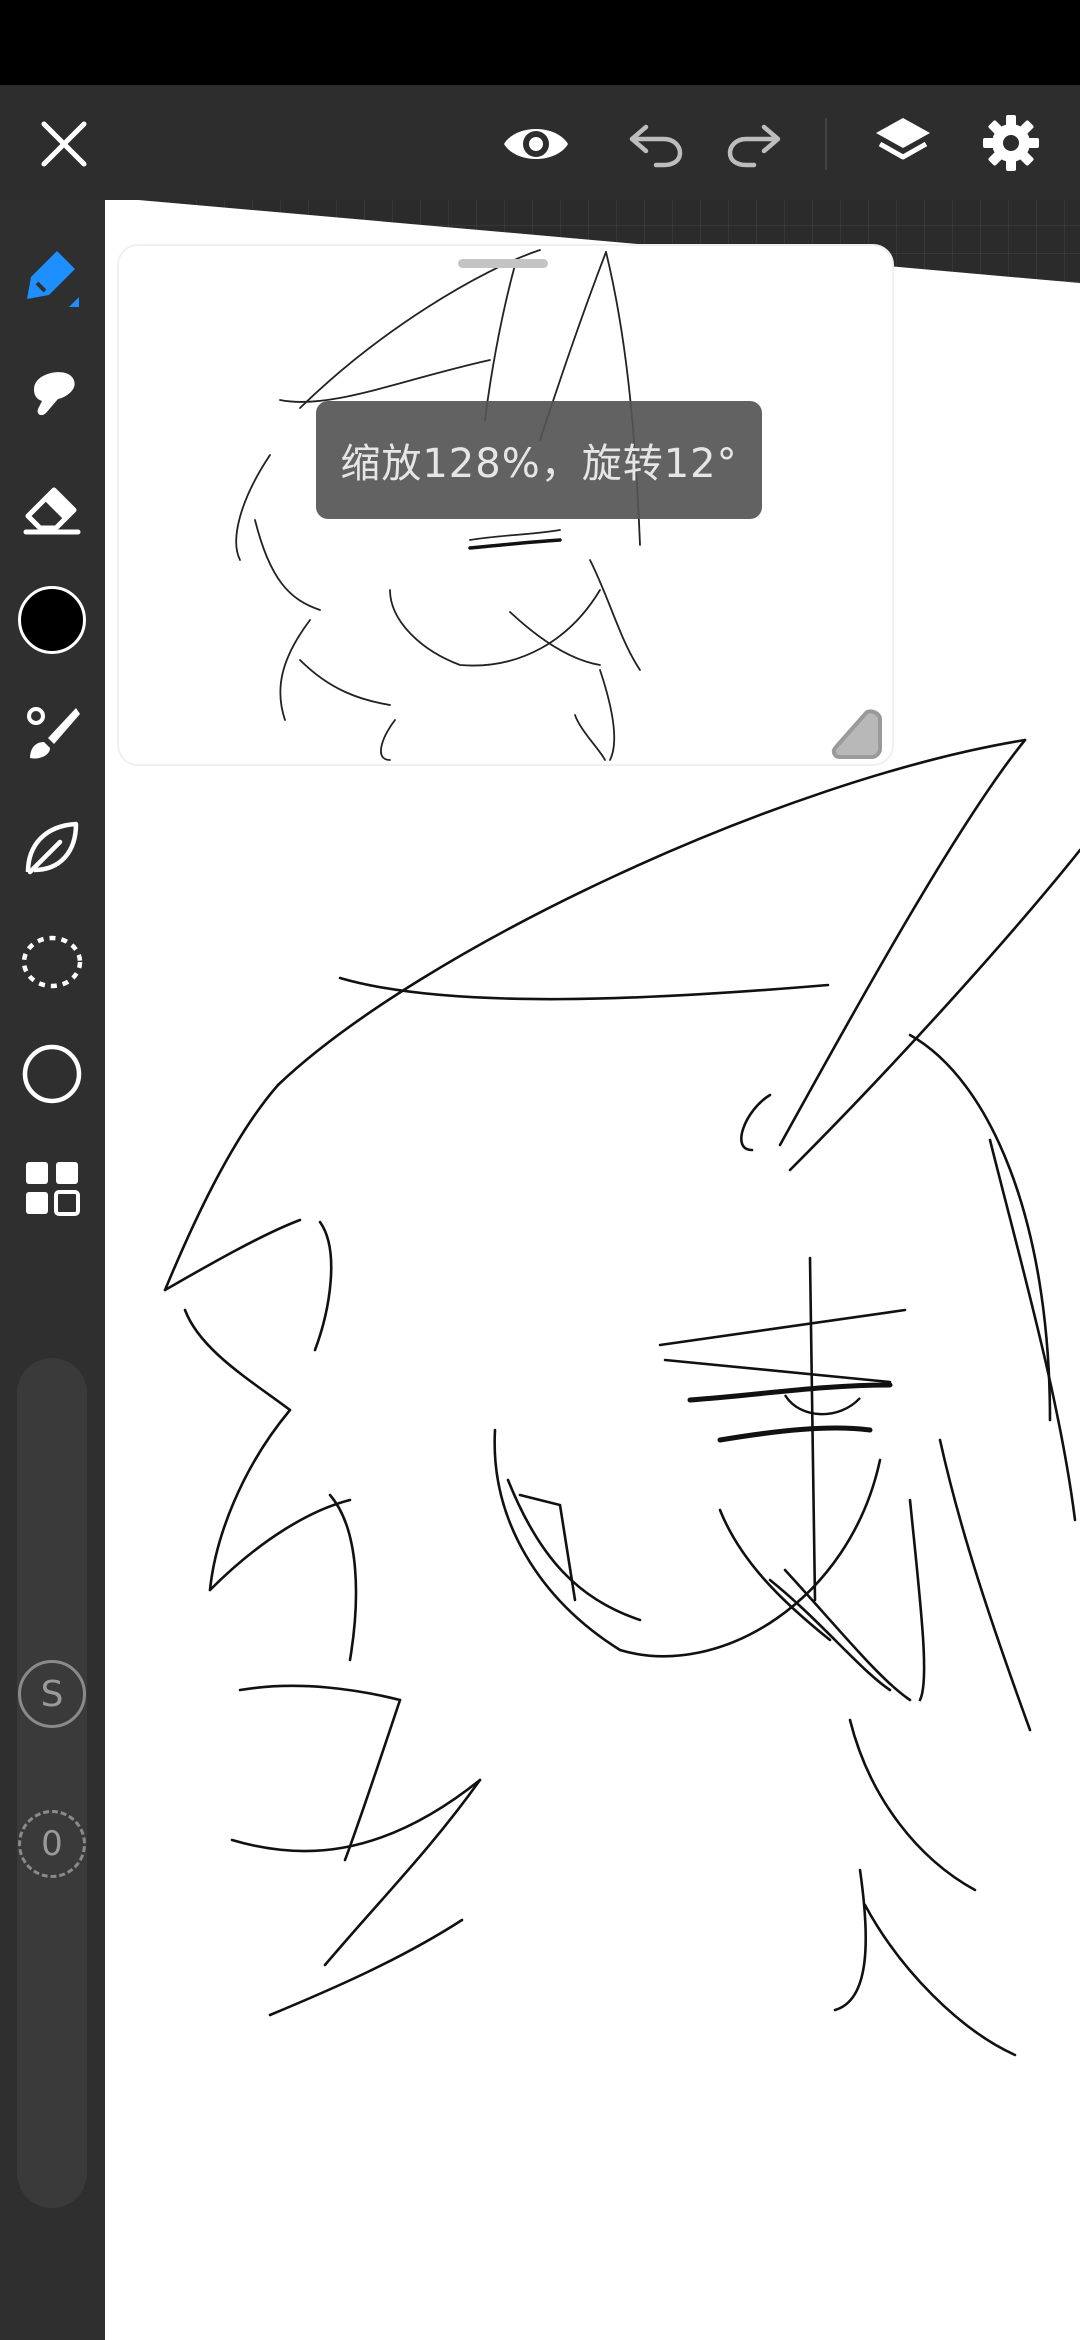 The width and height of the screenshot is (1080, 2340). I want to click on redo-icon, so click(754, 146).